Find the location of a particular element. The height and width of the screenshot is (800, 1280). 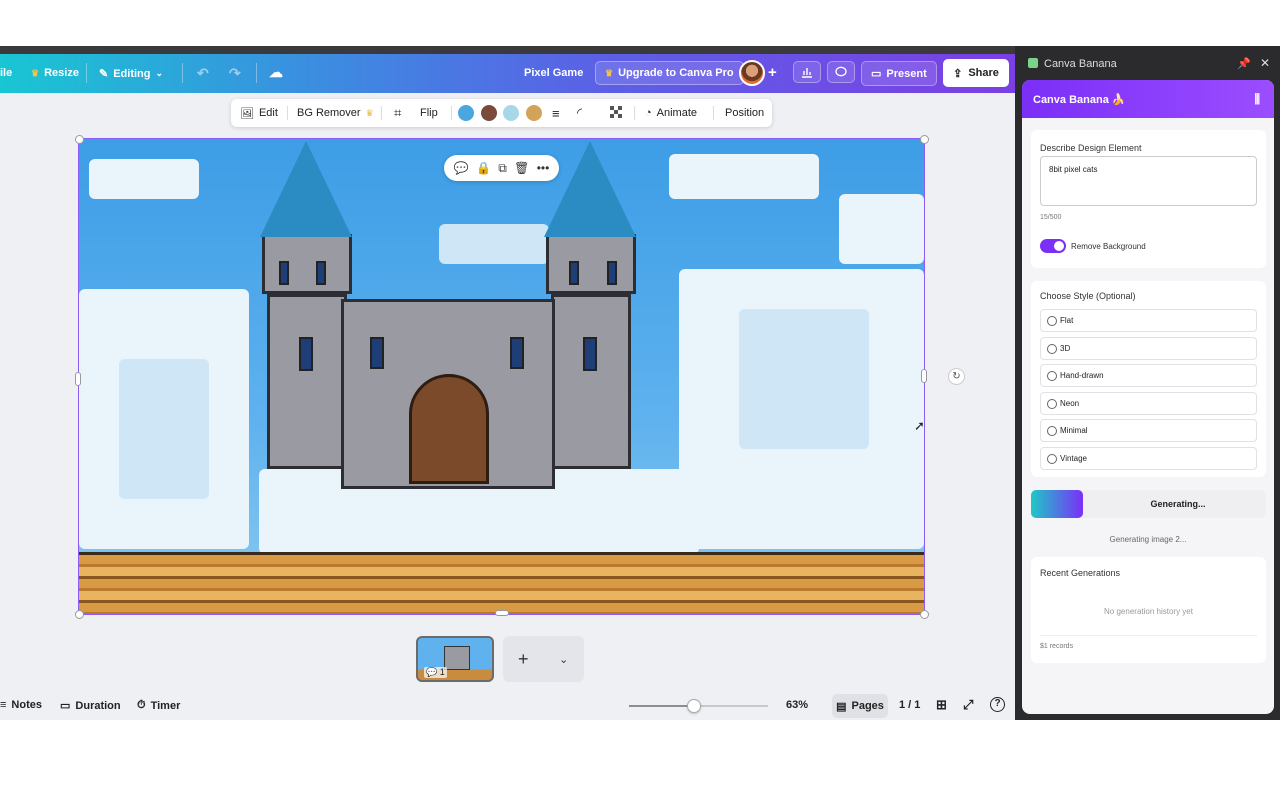

close-icon: ✕ is located at coordinates (1265, 63).